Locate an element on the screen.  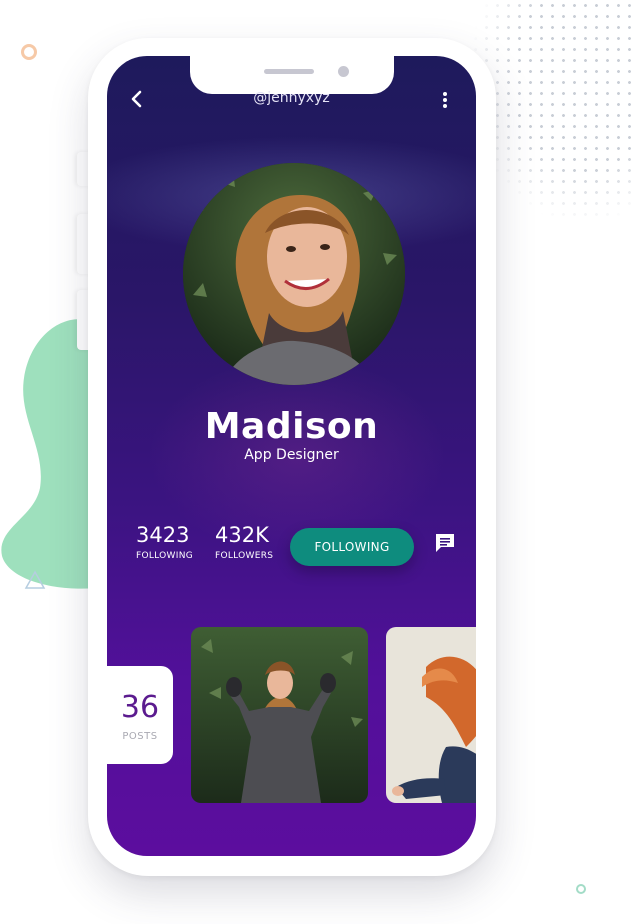
profile-handle: @jennyxyz is located at coordinates (291, 98).